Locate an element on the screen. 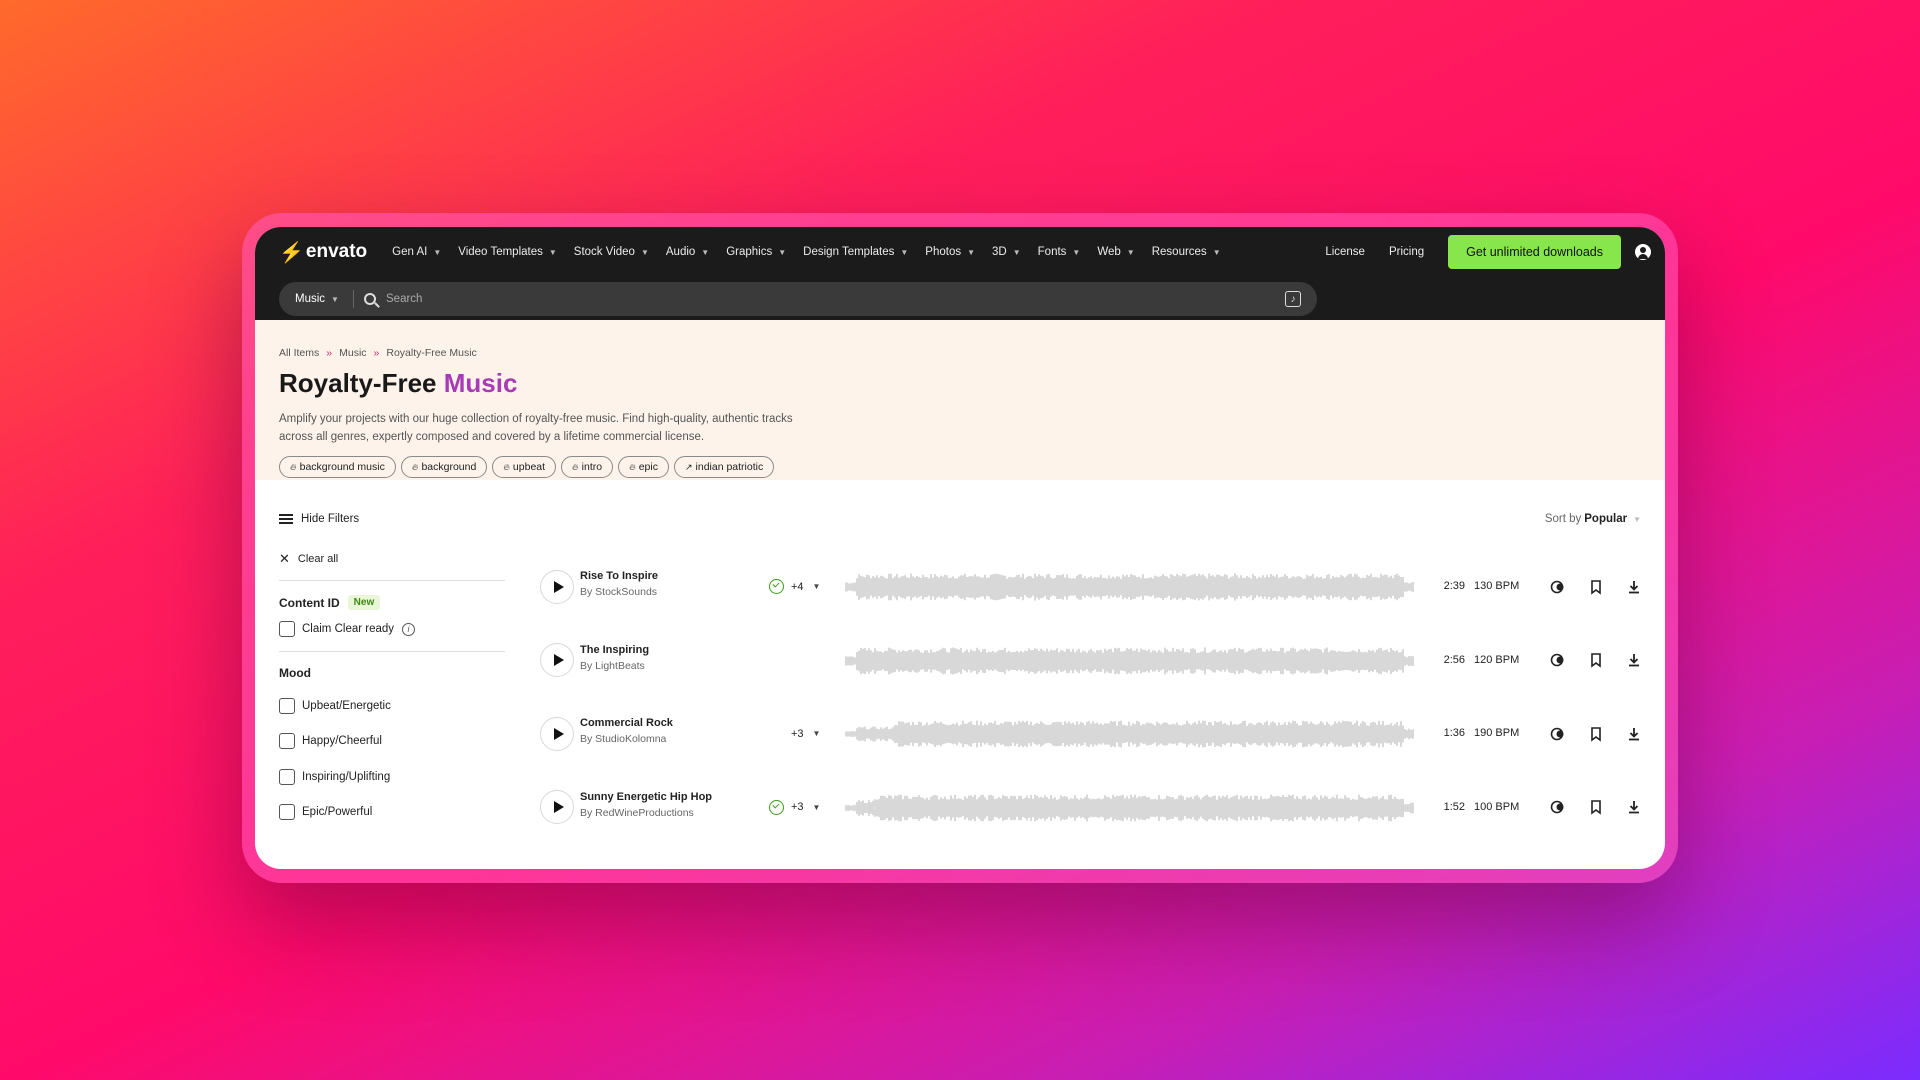 The width and height of the screenshot is (1920, 1080). variants-toggle: +4 ▼ is located at coordinates (794, 587).